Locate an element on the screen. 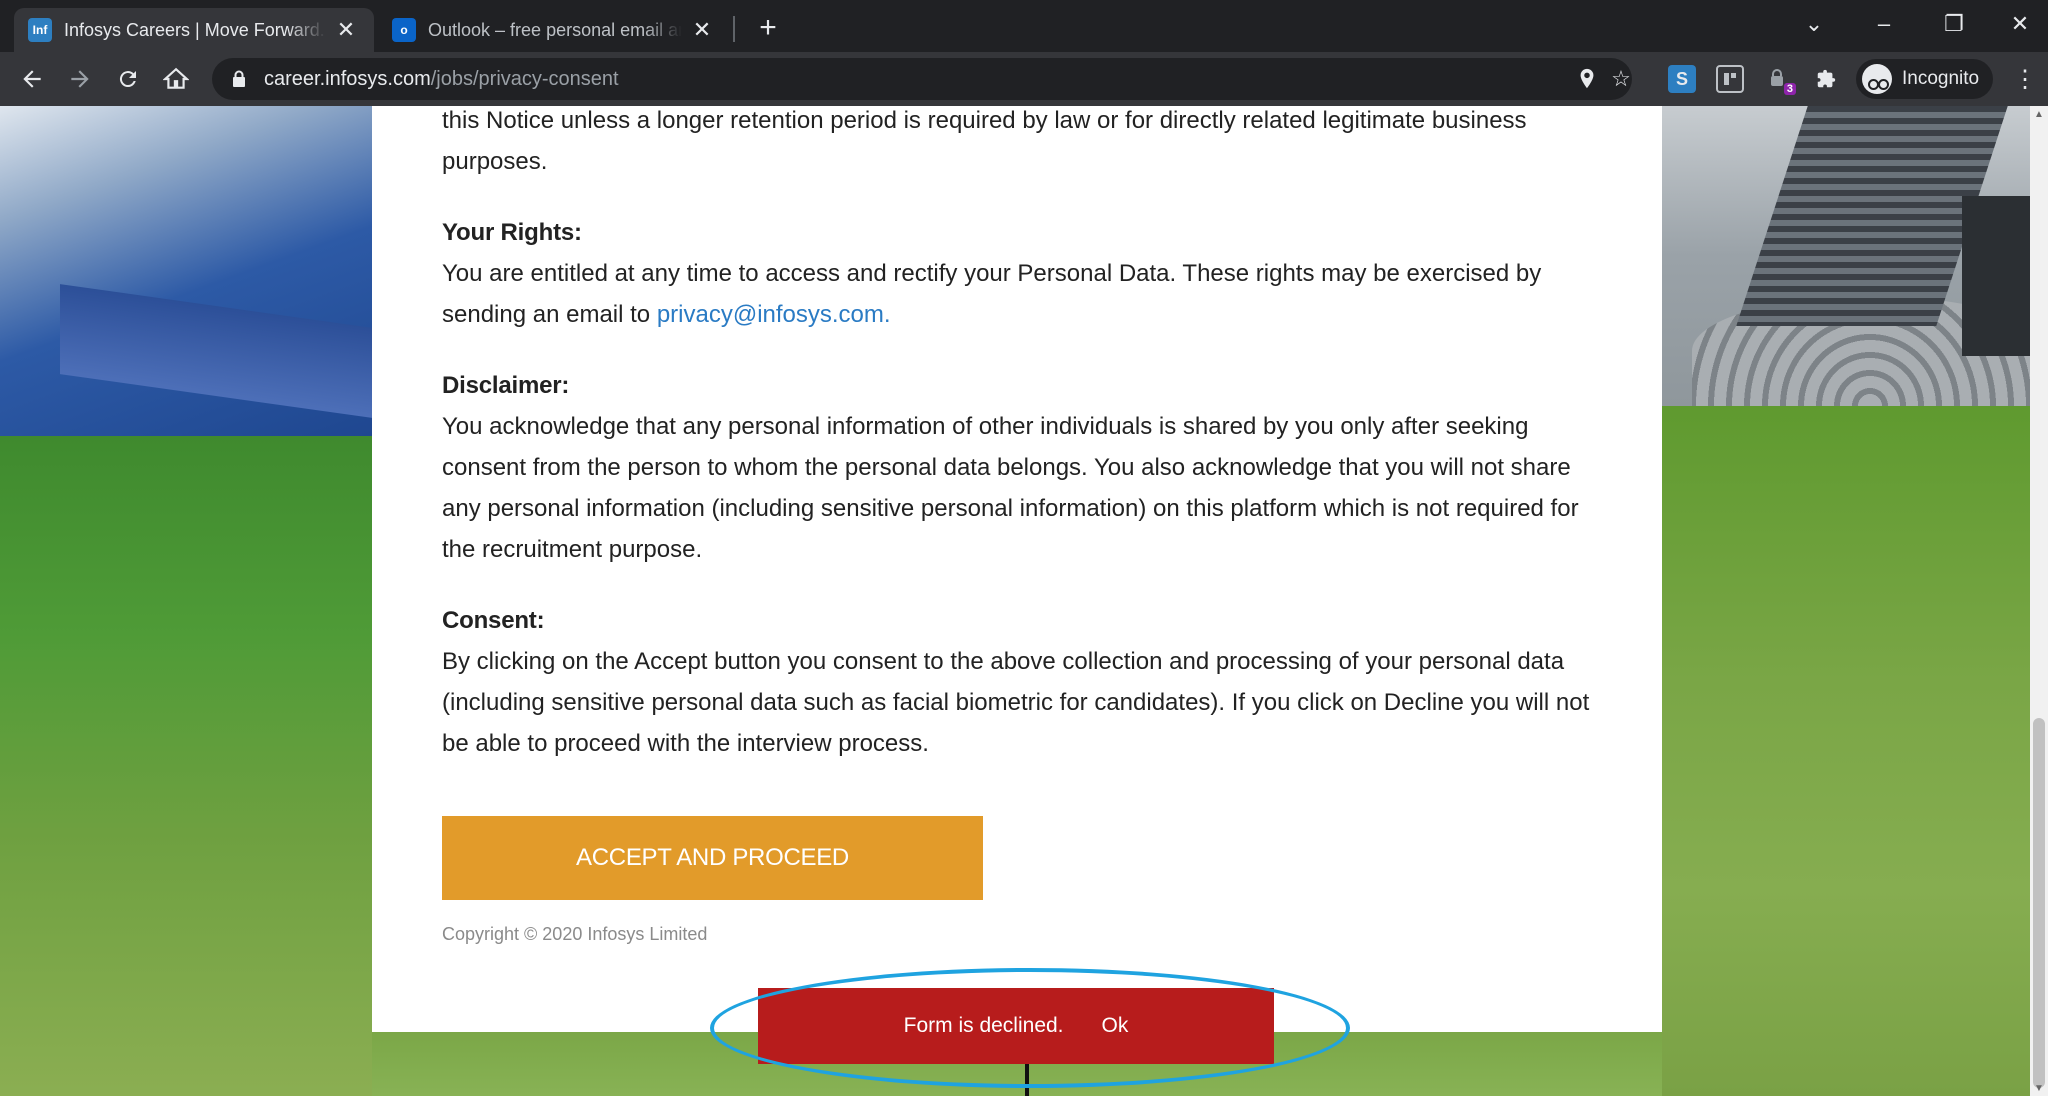 This screenshot has height=1096, width=2048. url-text: career.infosys.com/jobs/privacy-consent is located at coordinates (441, 79).